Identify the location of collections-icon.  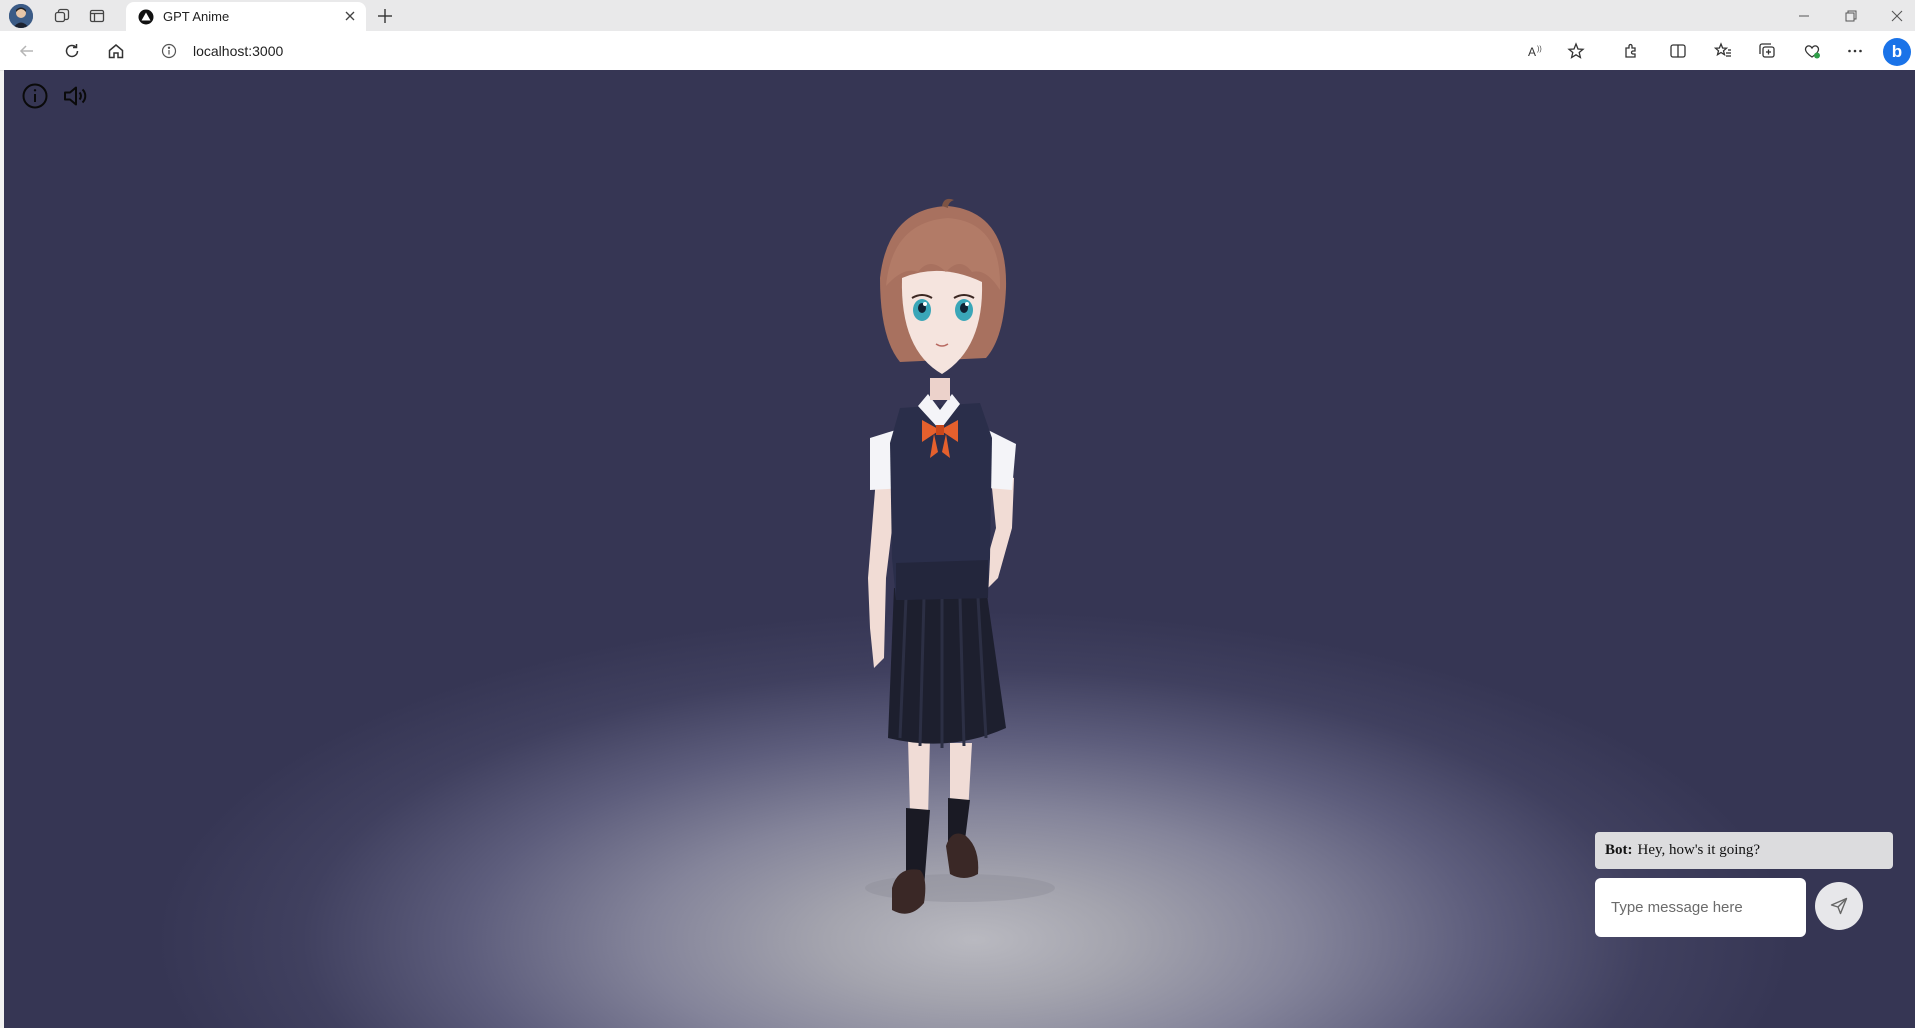
(1767, 51).